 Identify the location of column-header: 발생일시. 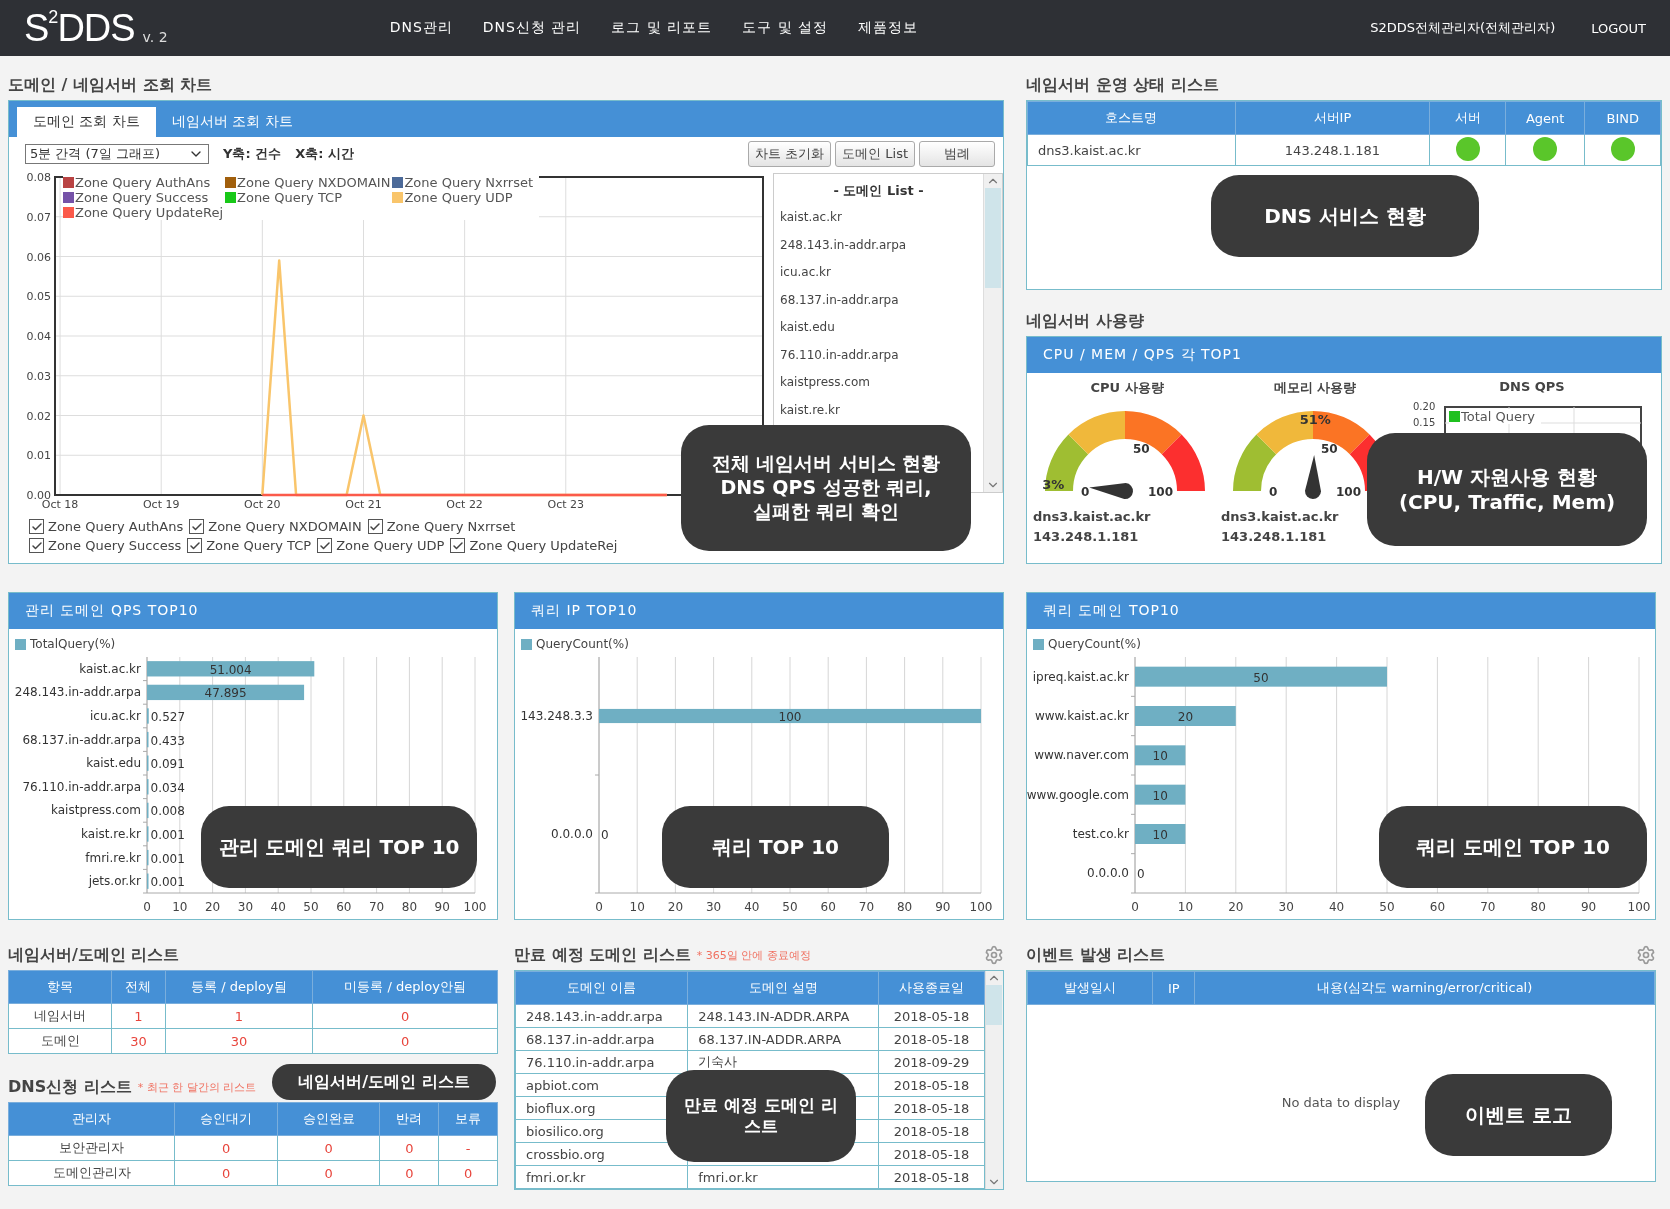
(1090, 988).